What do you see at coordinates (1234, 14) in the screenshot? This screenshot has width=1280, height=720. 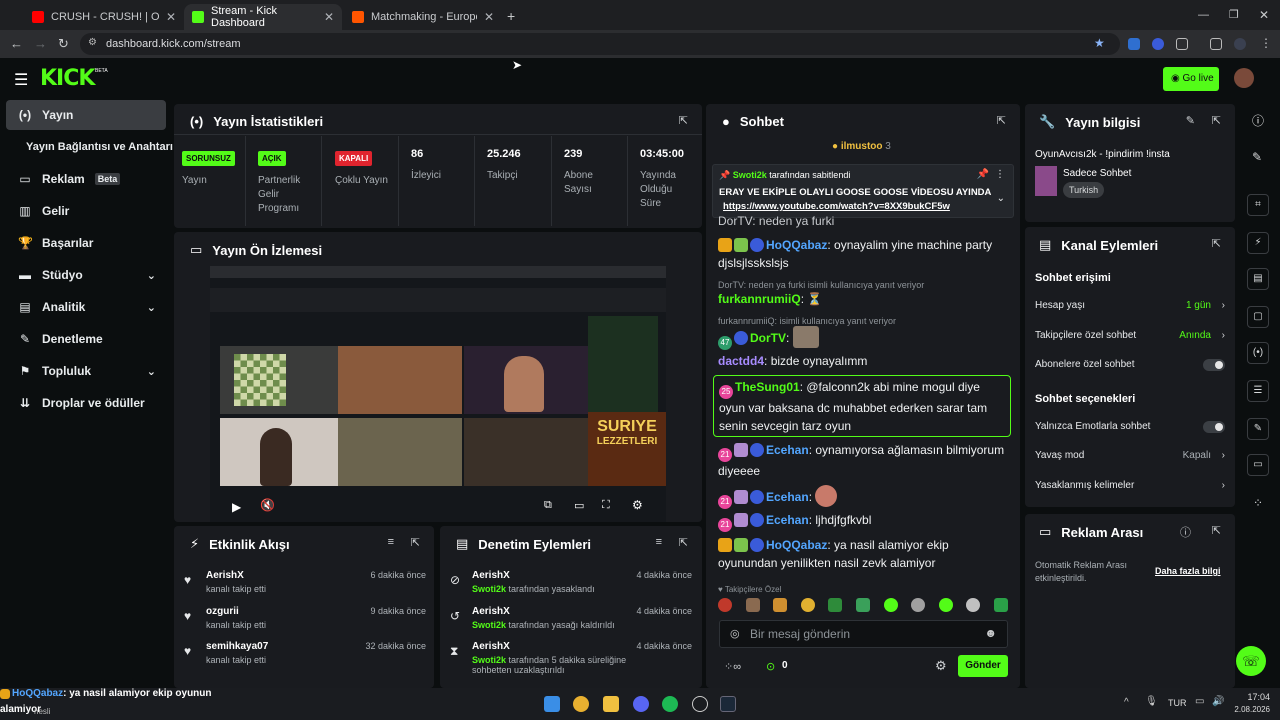 I see `restore-icon: ❐` at bounding box center [1234, 14].